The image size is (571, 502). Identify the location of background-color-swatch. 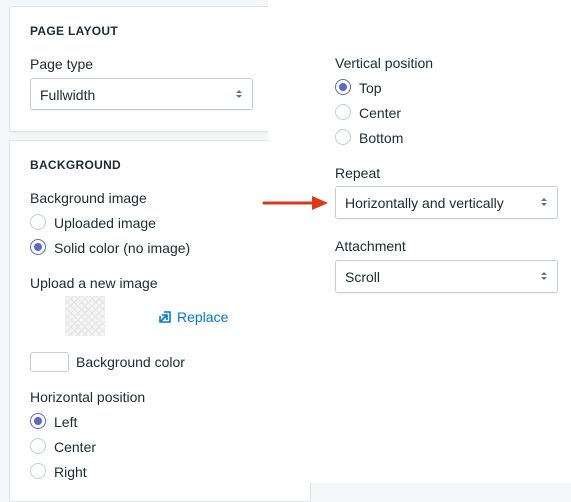
(49, 362).